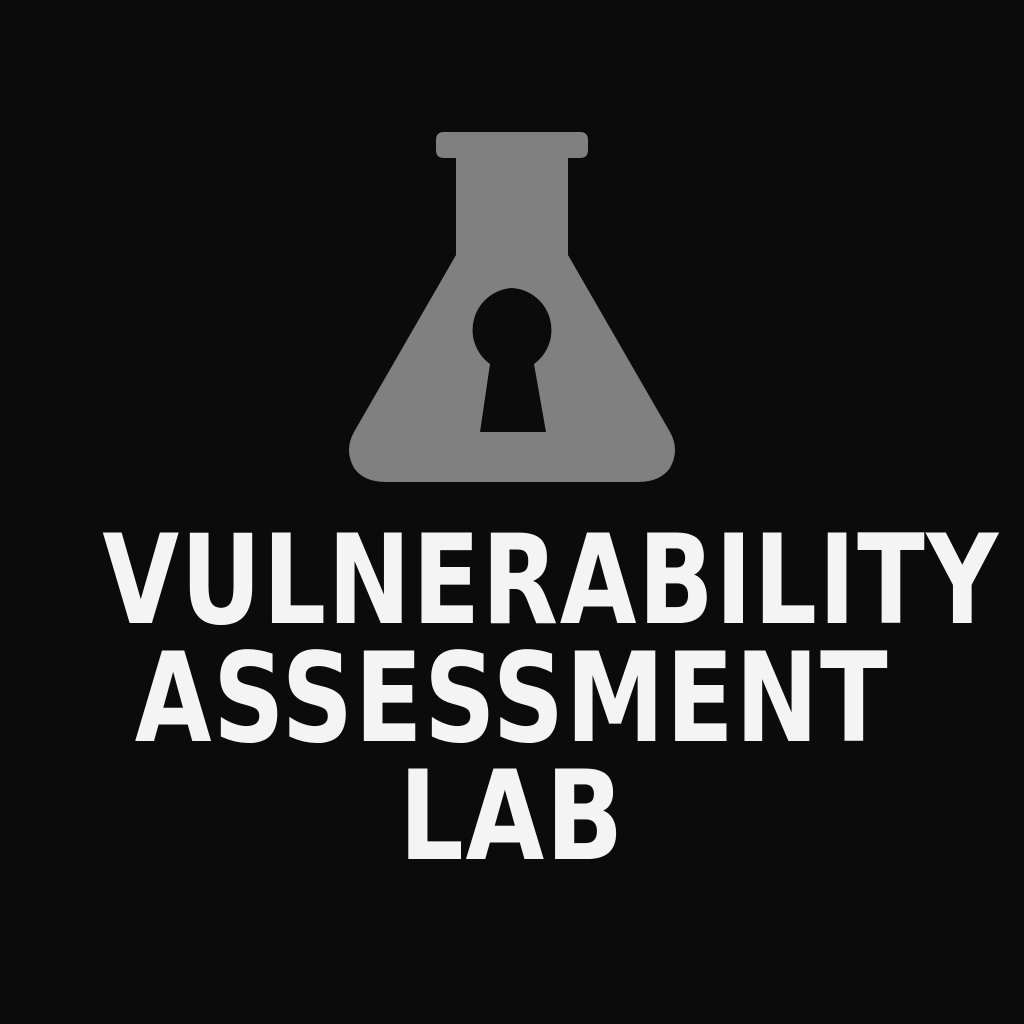 Image resolution: width=1024 pixels, height=1024 pixels. I want to click on title-line-3: LAB, so click(512, 817).